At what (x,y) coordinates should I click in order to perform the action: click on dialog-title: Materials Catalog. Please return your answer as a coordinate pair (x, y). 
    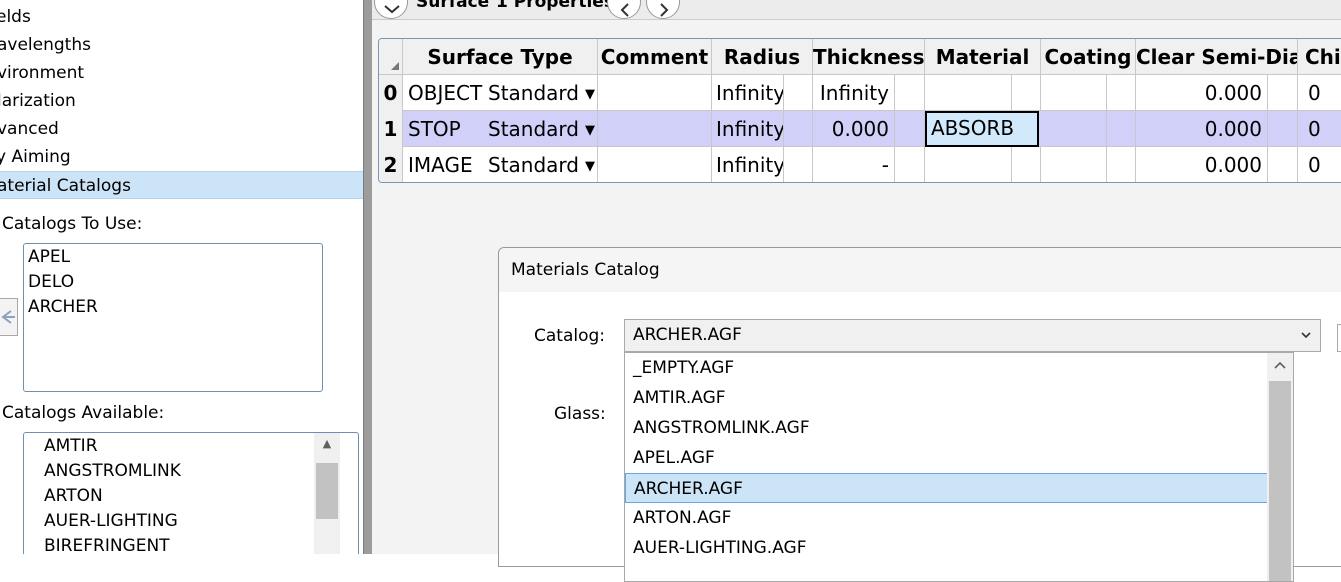
    Looking at the image, I should click on (920, 270).